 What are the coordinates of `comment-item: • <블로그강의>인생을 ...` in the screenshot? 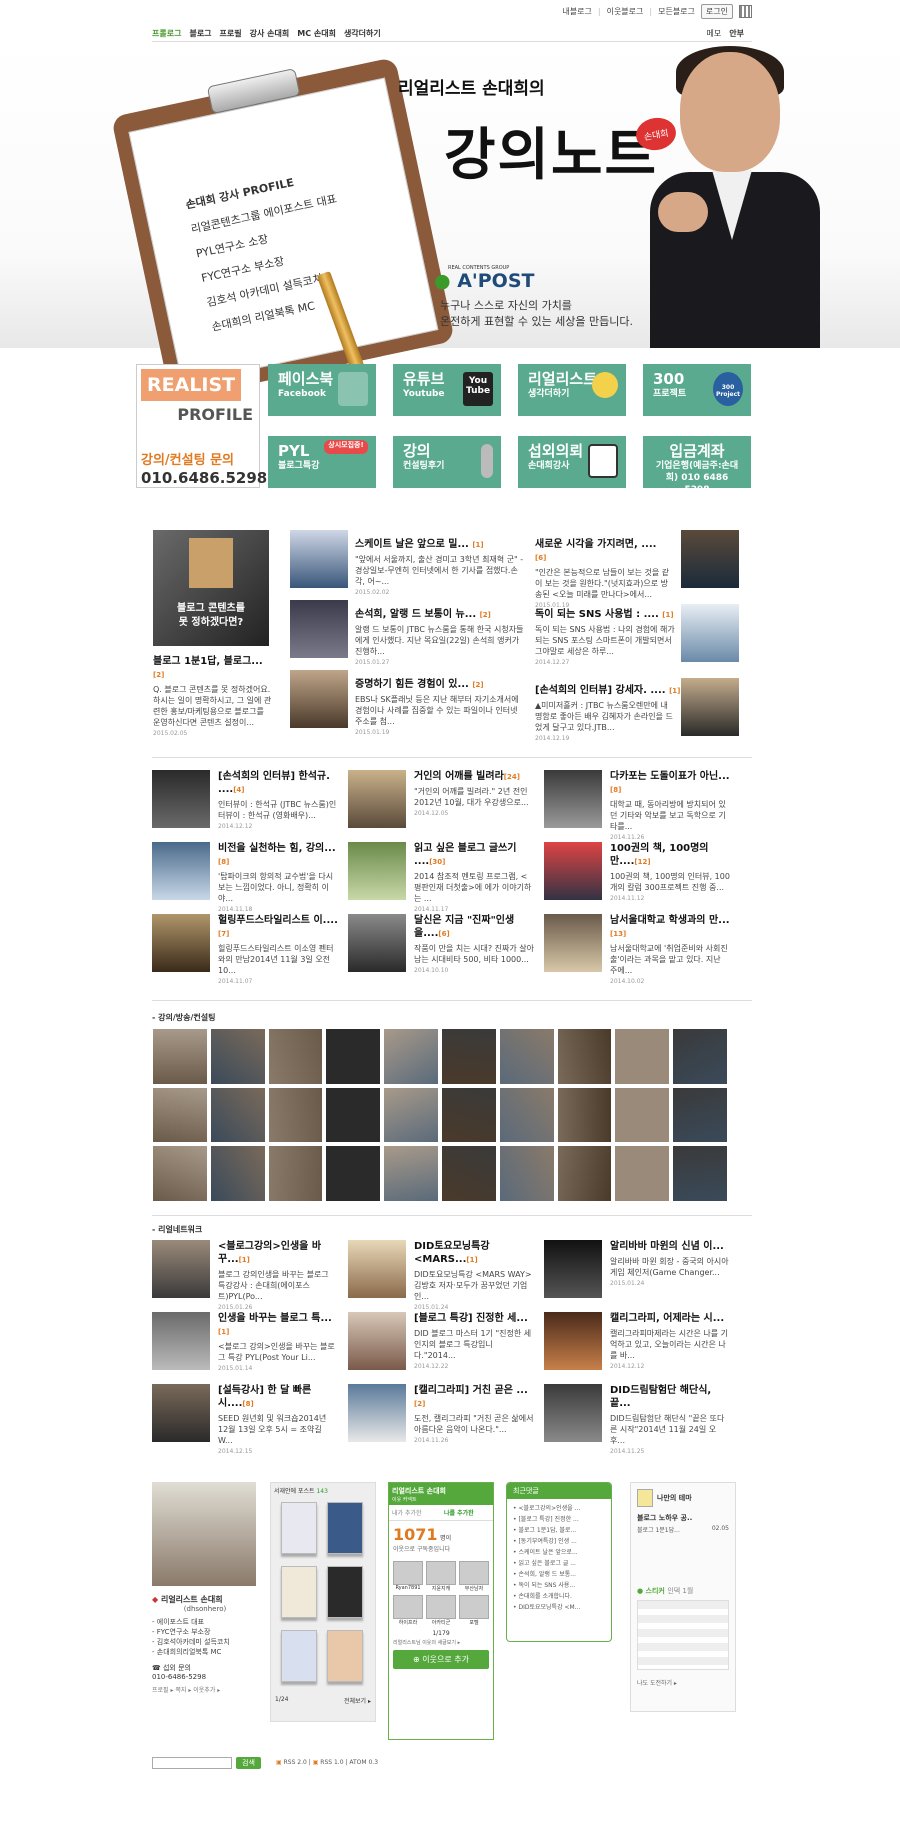 It's located at (559, 1508).